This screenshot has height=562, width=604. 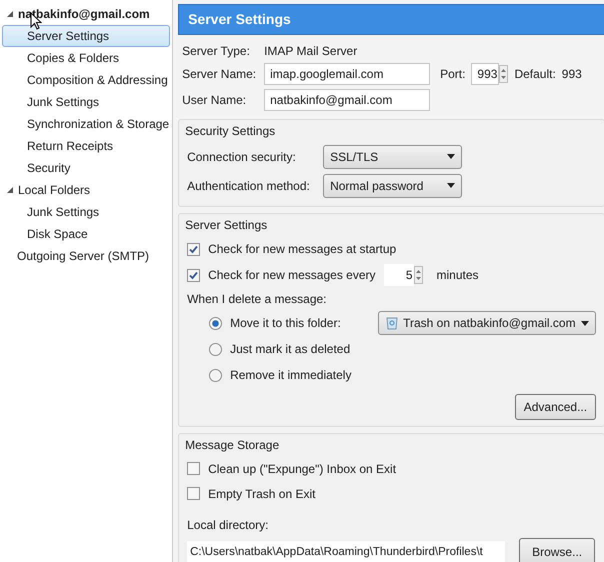 I want to click on checkbox-label: Check for new messages every, so click(x=292, y=275).